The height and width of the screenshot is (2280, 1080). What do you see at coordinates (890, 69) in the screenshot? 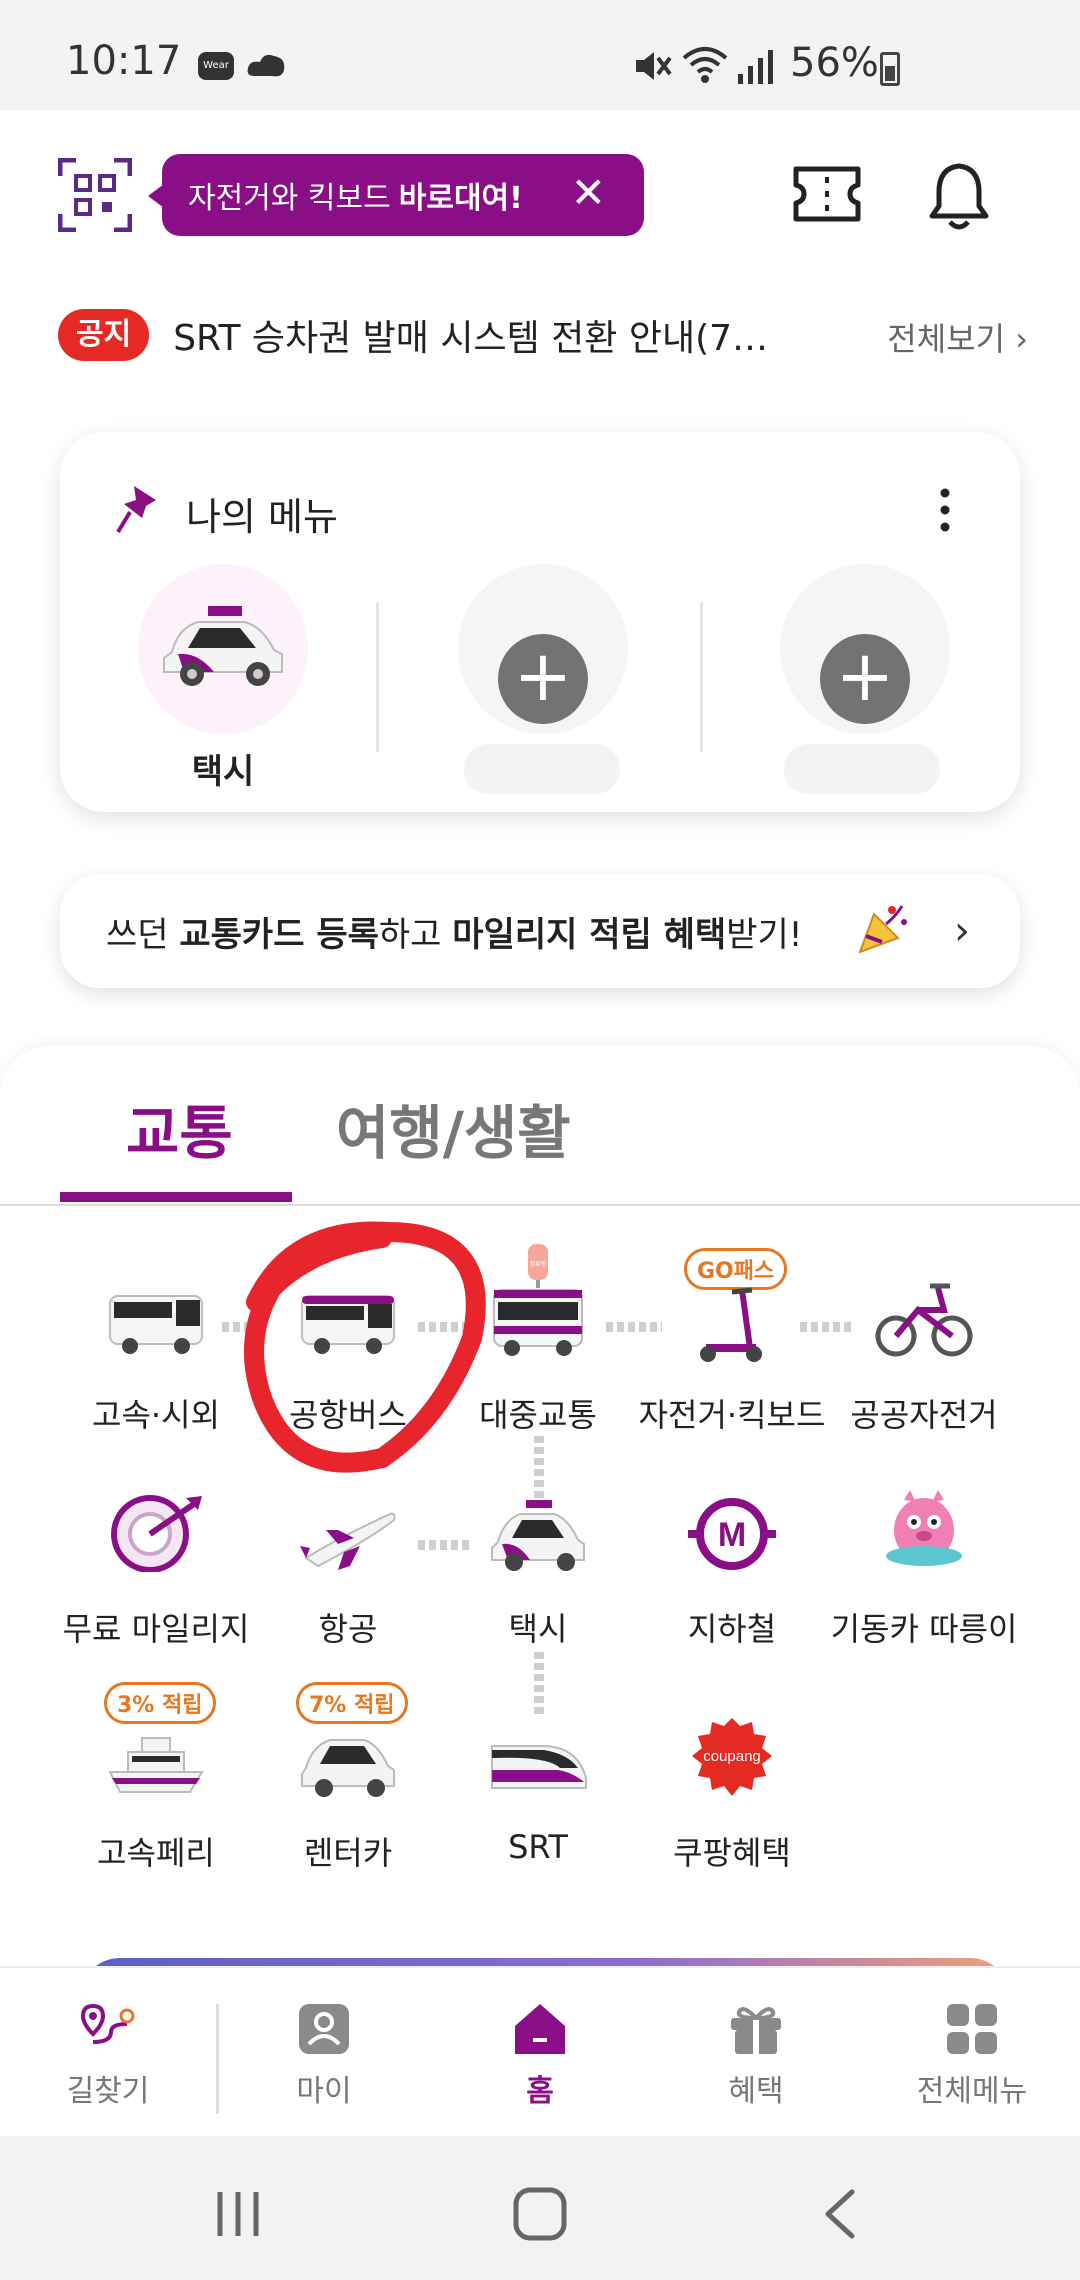
I see `battery-icon` at bounding box center [890, 69].